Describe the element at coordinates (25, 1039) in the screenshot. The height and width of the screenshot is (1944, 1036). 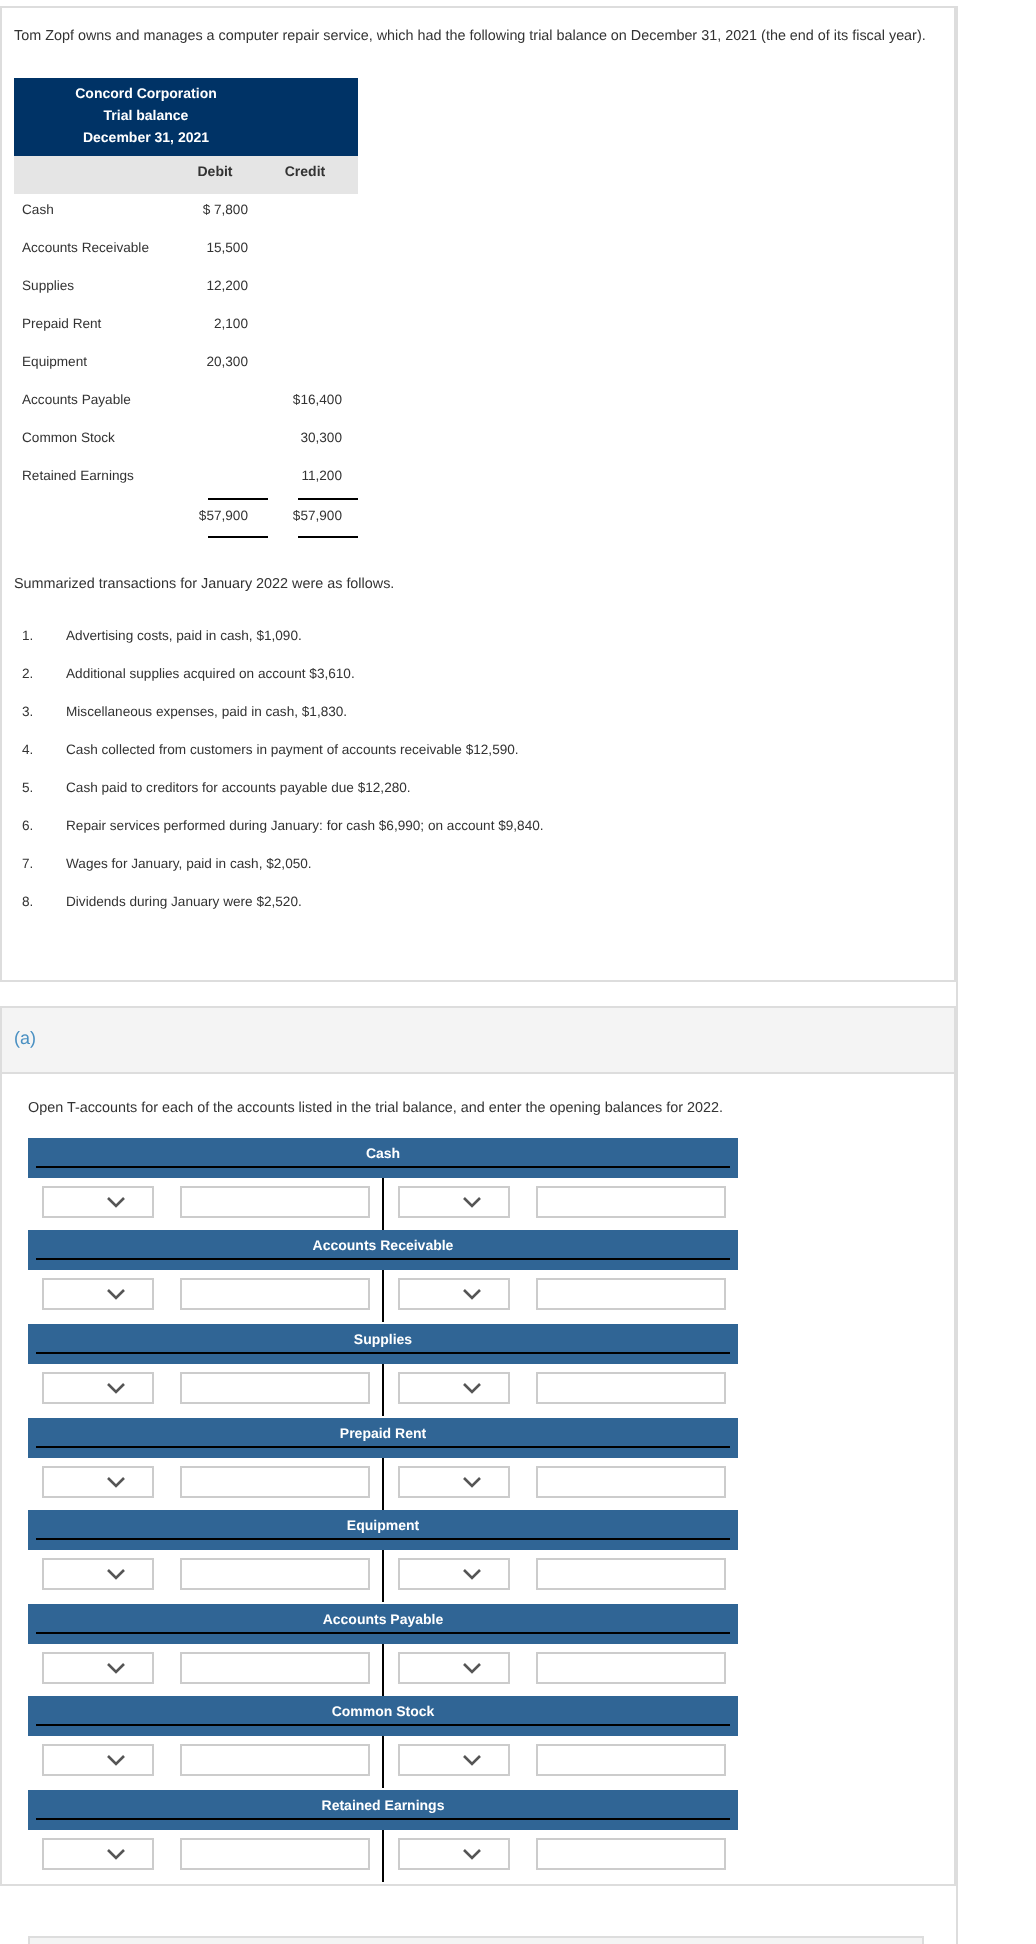
I see `part-label: (a)` at that location.